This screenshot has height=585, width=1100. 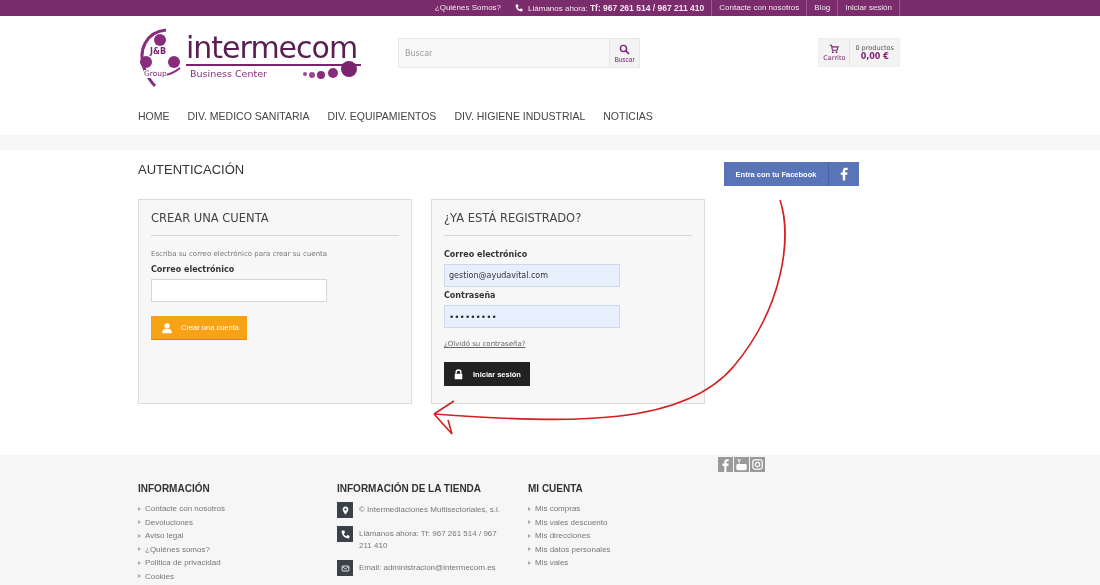 What do you see at coordinates (228, 73) in the screenshot?
I see `logo-tagline: Business Center` at bounding box center [228, 73].